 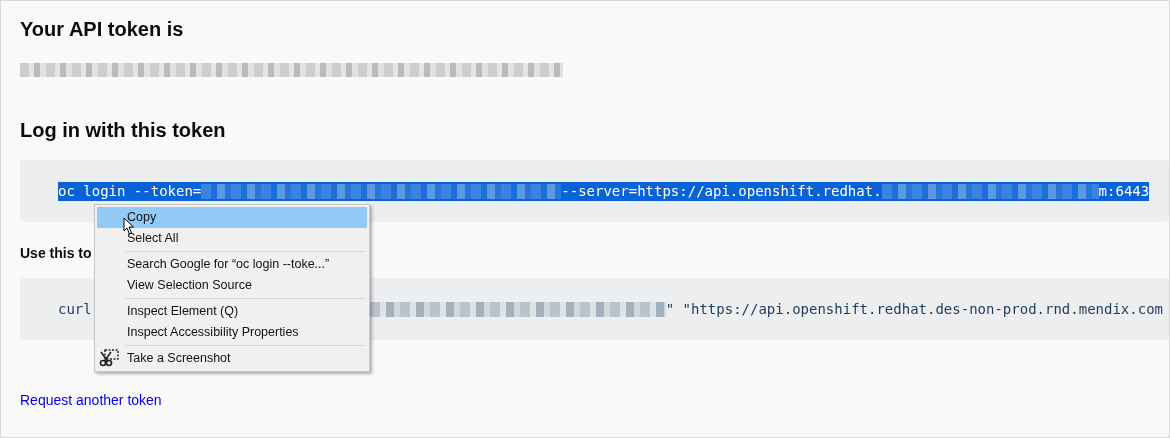 What do you see at coordinates (604, 191) in the screenshot?
I see `command-text: oc login --token= --server=https://api.openshift.redhat. m:6443` at bounding box center [604, 191].